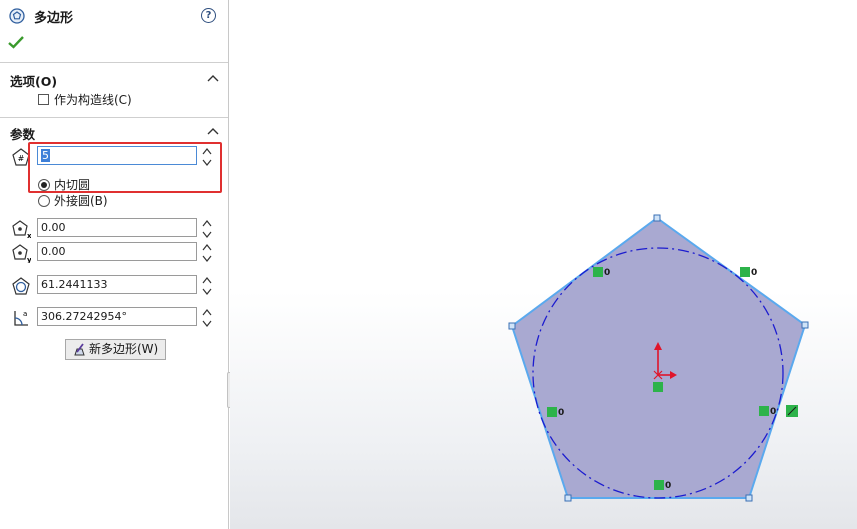 Image resolution: width=857 pixels, height=529 pixels. What do you see at coordinates (79, 349) in the screenshot?
I see `new-polygon-icon` at bounding box center [79, 349].